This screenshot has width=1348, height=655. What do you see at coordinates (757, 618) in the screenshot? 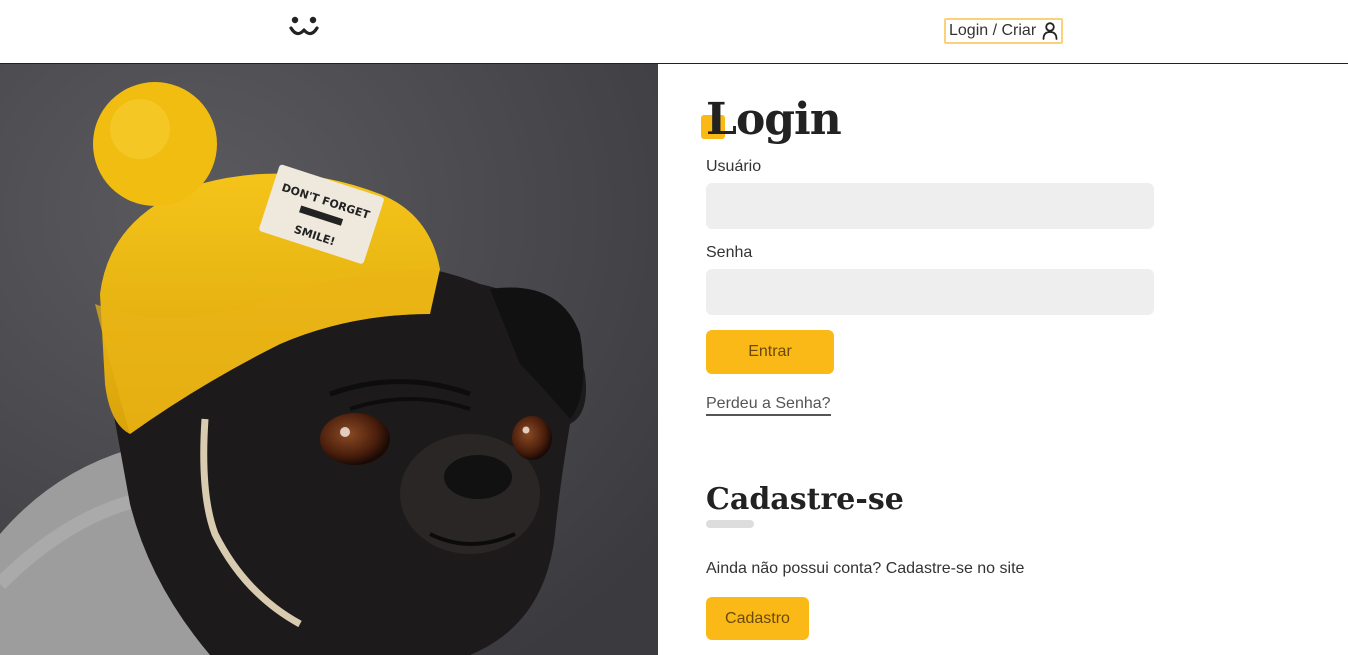
I see `signup-button: Cadastro` at bounding box center [757, 618].